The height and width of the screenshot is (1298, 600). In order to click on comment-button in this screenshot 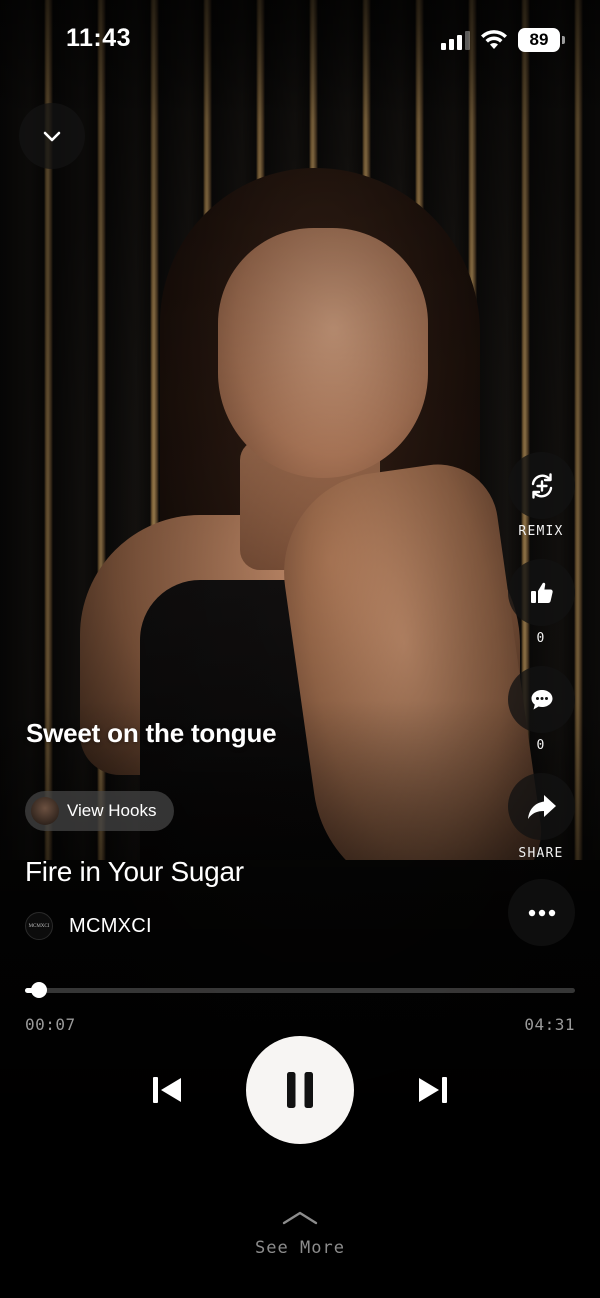, I will do `click(541, 699)`.